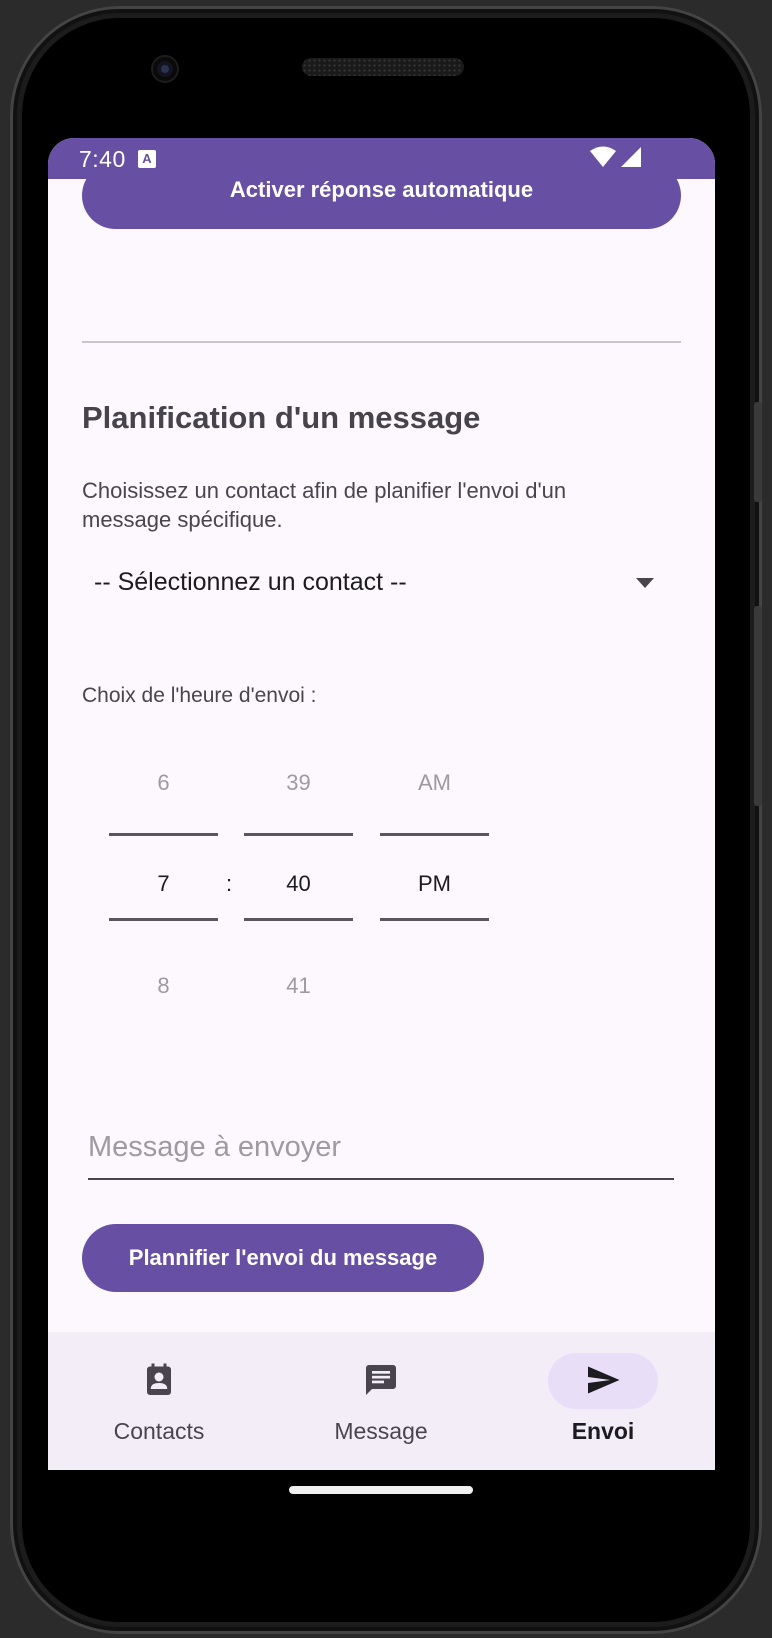 The height and width of the screenshot is (1638, 772). I want to click on ampm-prev: AM, so click(434, 783).